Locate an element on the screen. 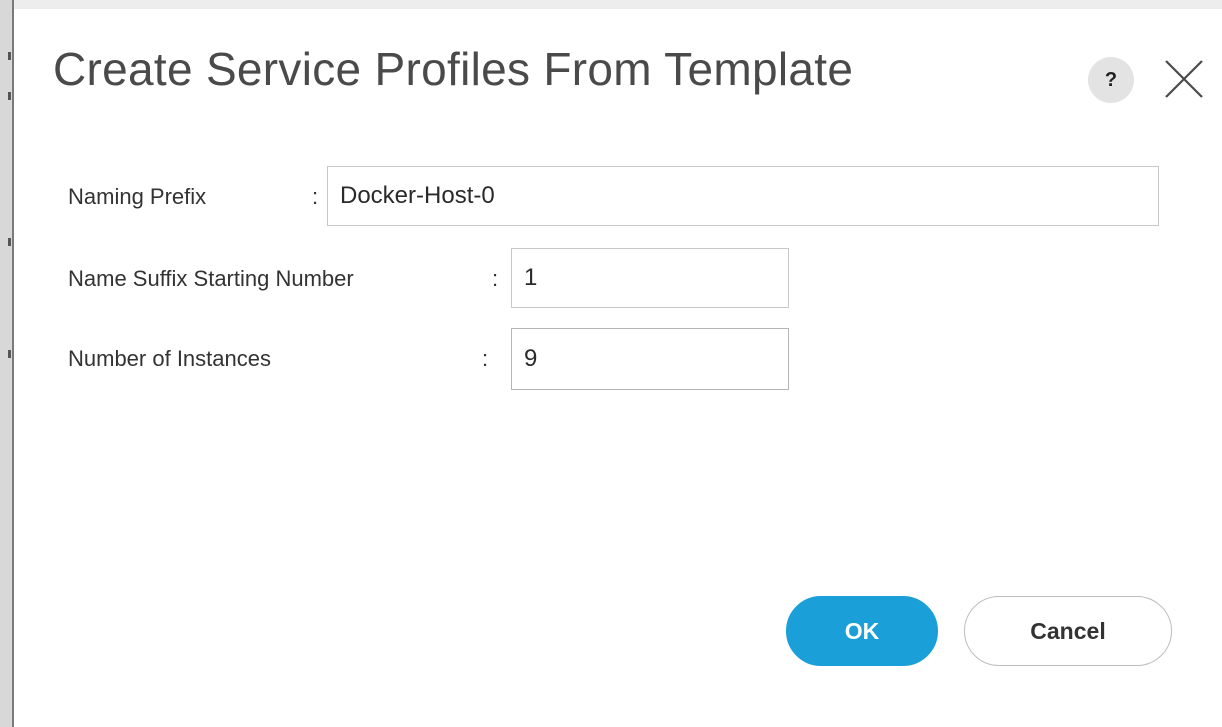  naming-prefix-colon: : is located at coordinates (315, 196).